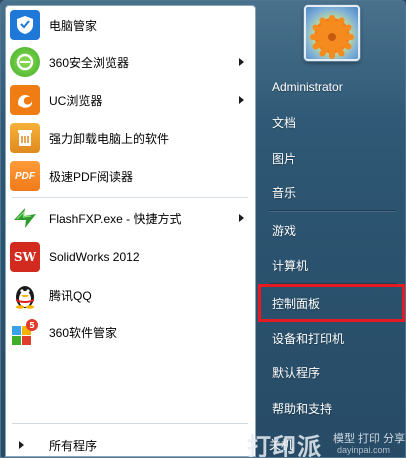 This screenshot has height=458, width=406. I want to click on program-label: FlashFXP.exe - 快捷方式, so click(115, 218).